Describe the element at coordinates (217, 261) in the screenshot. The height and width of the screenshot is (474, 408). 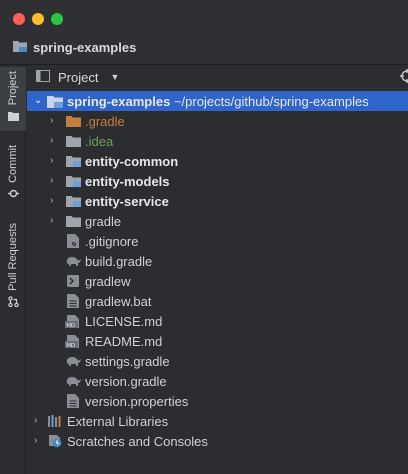
I see `tree-item-build-gradle: build.gradle` at that location.